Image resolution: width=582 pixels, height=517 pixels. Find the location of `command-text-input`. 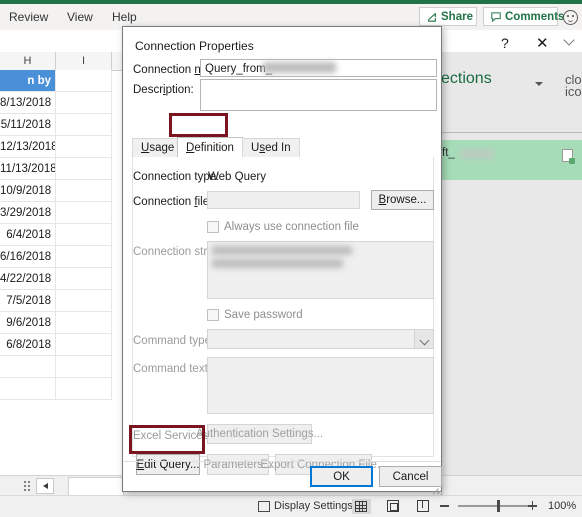

command-text-input is located at coordinates (320, 385).